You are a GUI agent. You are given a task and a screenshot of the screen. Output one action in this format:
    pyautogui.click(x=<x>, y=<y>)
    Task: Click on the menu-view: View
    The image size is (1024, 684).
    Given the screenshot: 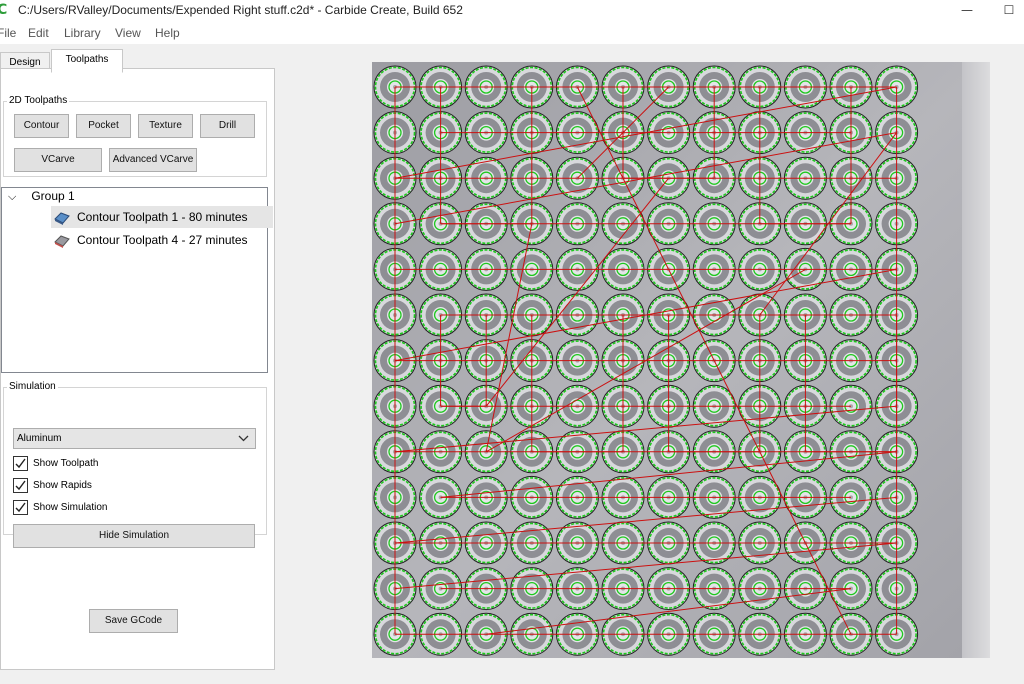 What is the action you would take?
    pyautogui.click(x=128, y=33)
    